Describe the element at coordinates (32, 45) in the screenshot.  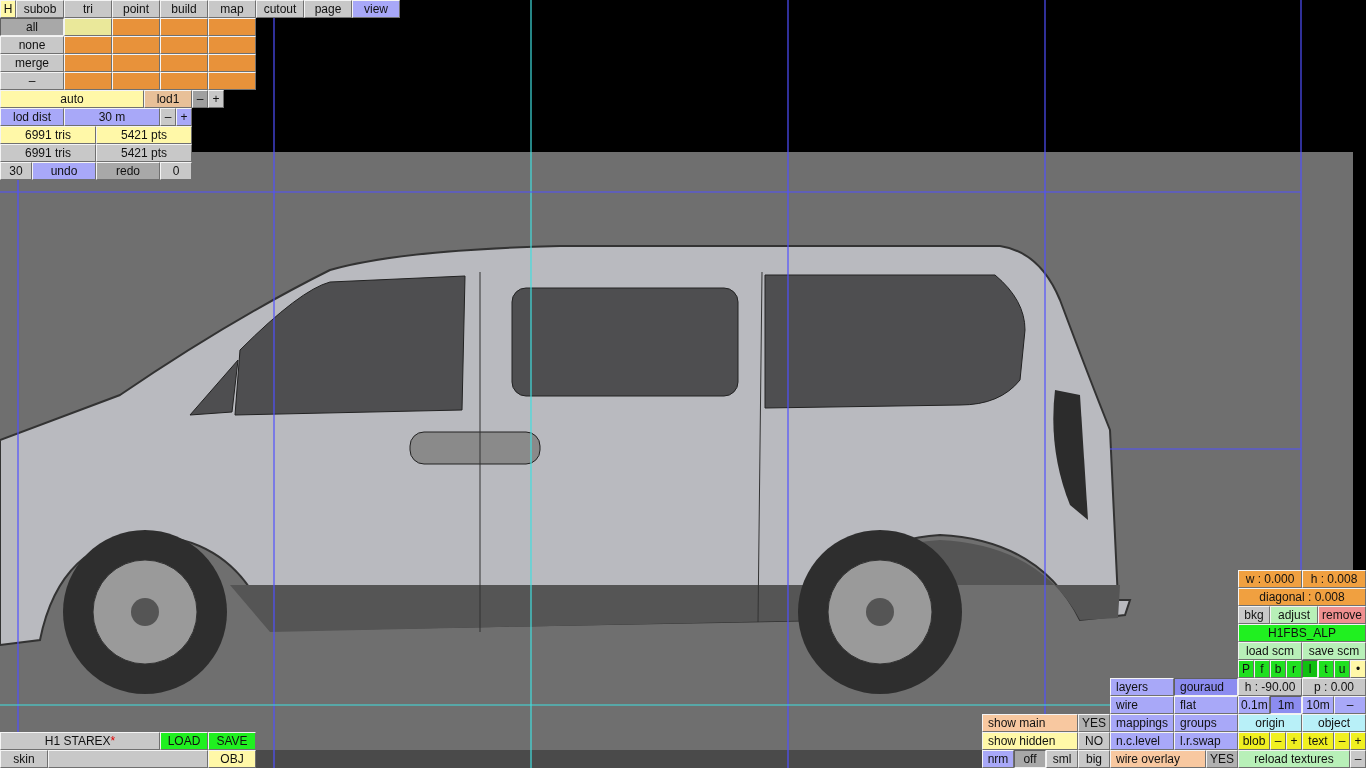
I see `selection-button: none` at that location.